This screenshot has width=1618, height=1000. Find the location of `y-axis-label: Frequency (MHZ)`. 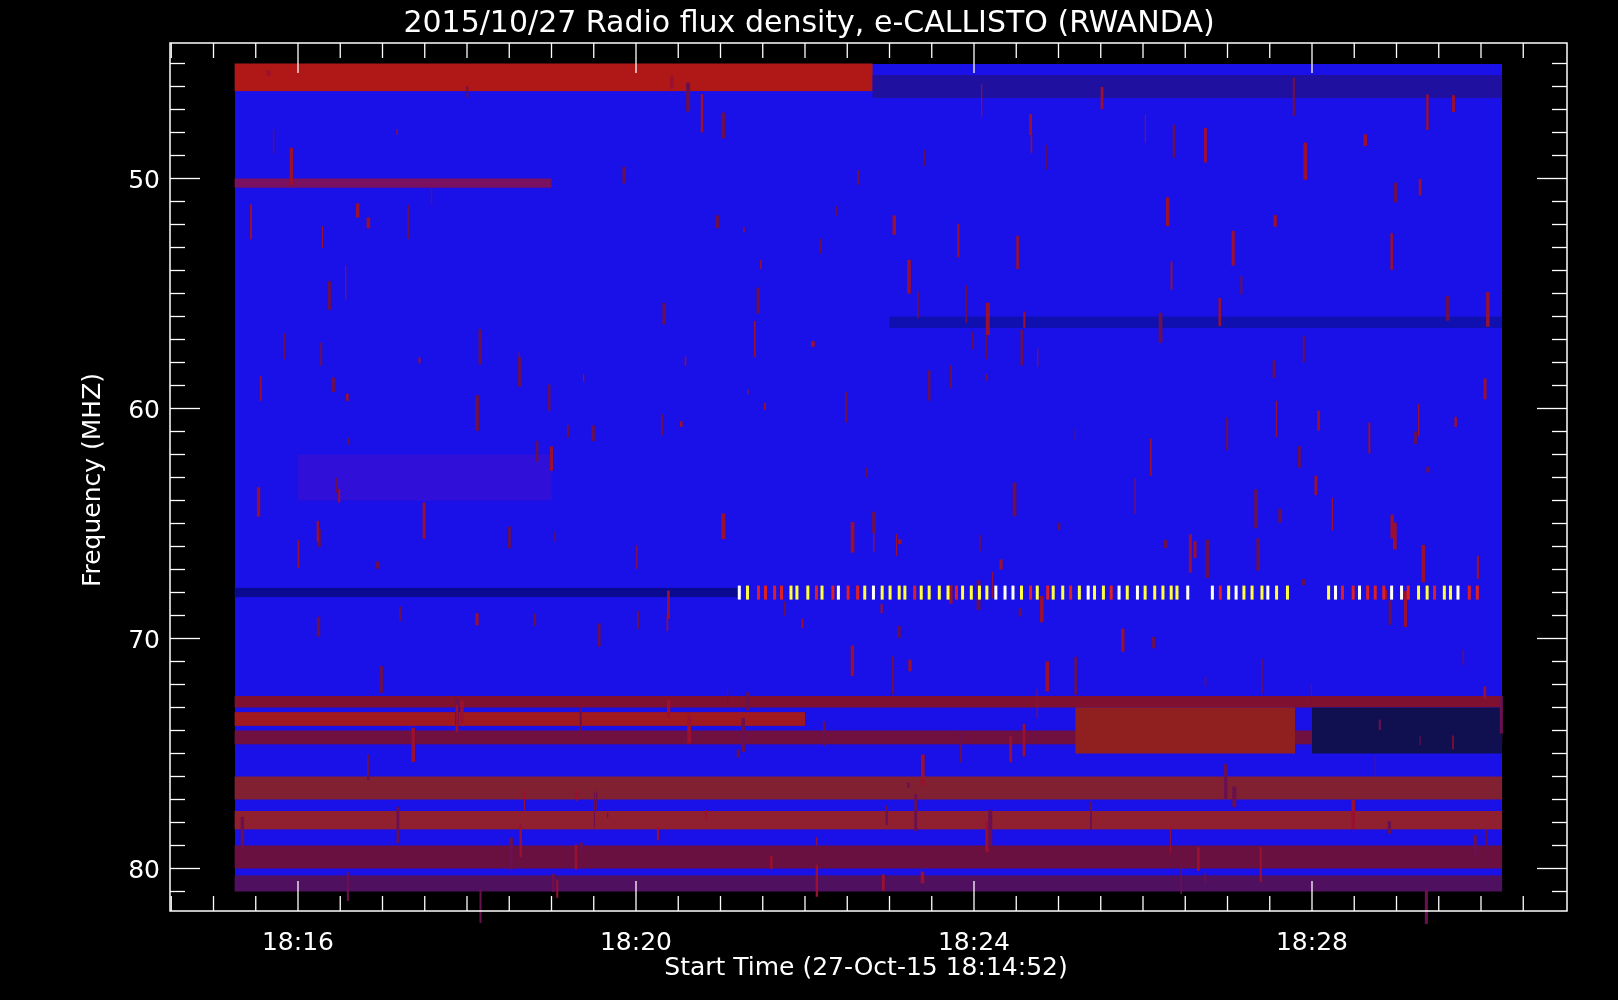

y-axis-label: Frequency (MHZ) is located at coordinates (91, 480).